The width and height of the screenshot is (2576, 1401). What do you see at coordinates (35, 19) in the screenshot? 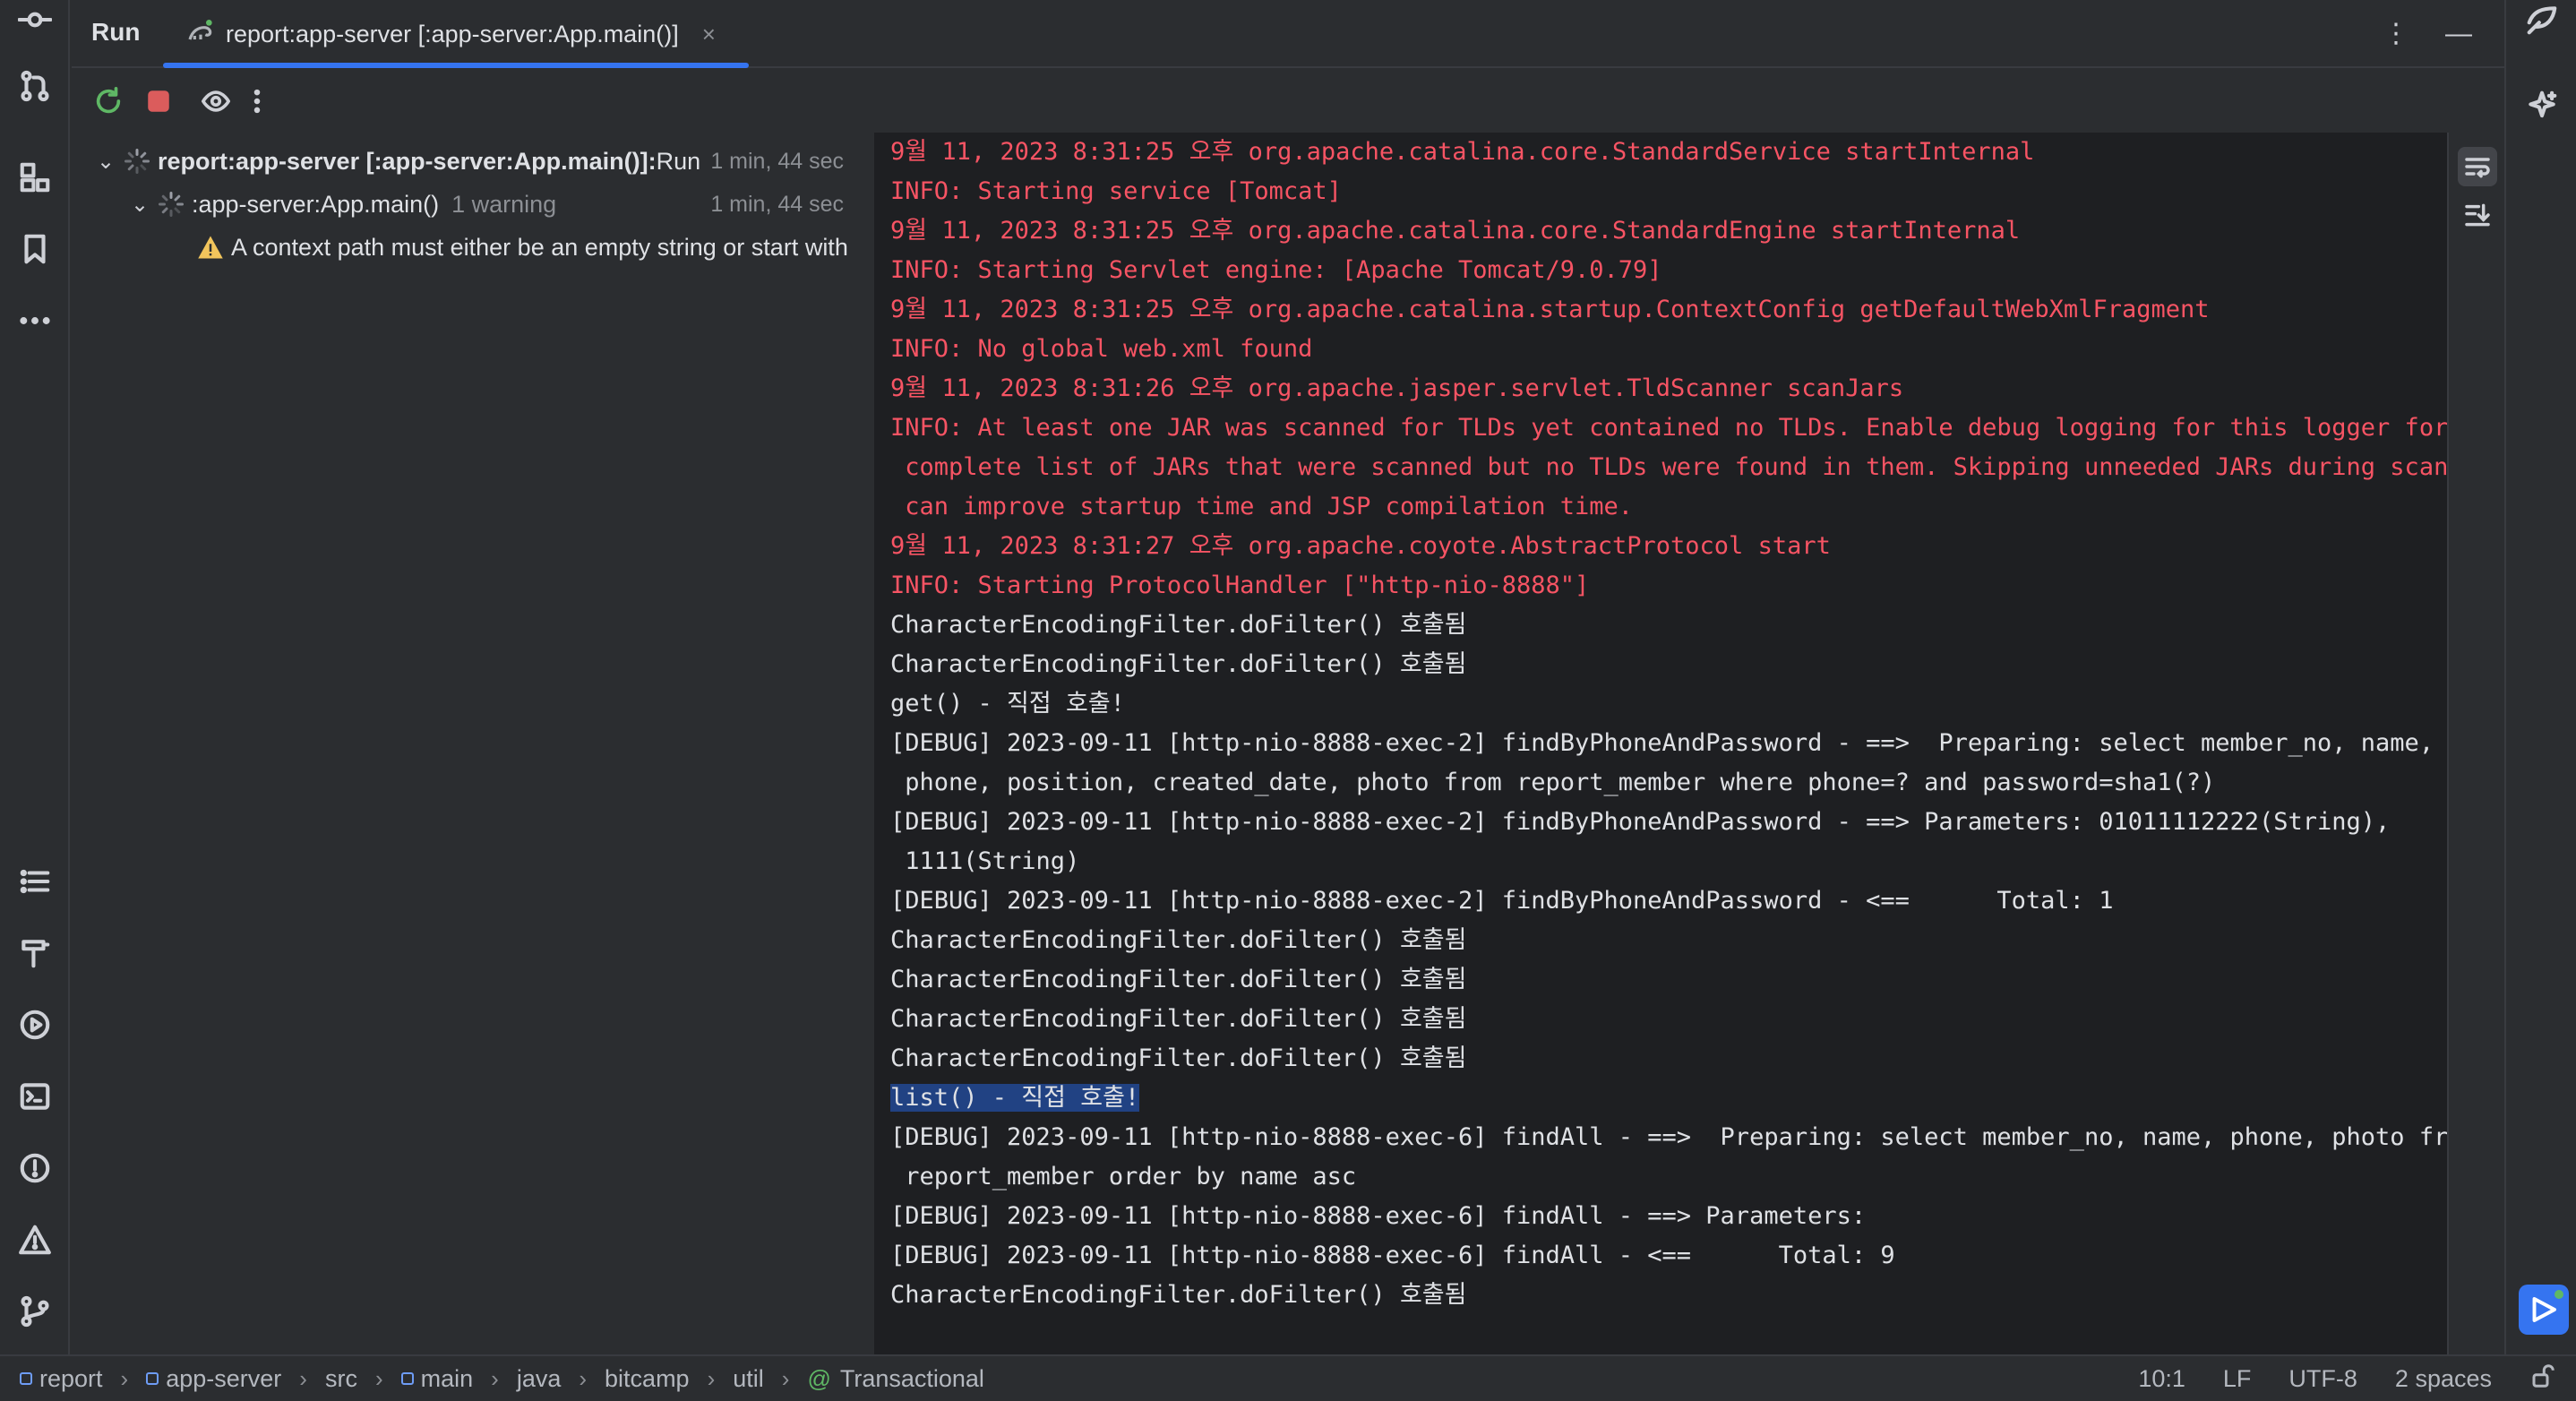
I see `commit-icon` at bounding box center [35, 19].